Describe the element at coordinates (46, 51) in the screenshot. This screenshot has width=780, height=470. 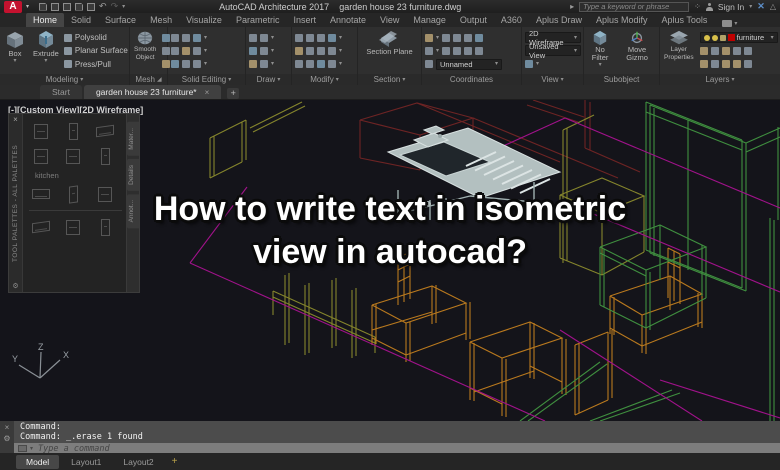
I see `extrude-tool-button: Extrude ▾` at that location.